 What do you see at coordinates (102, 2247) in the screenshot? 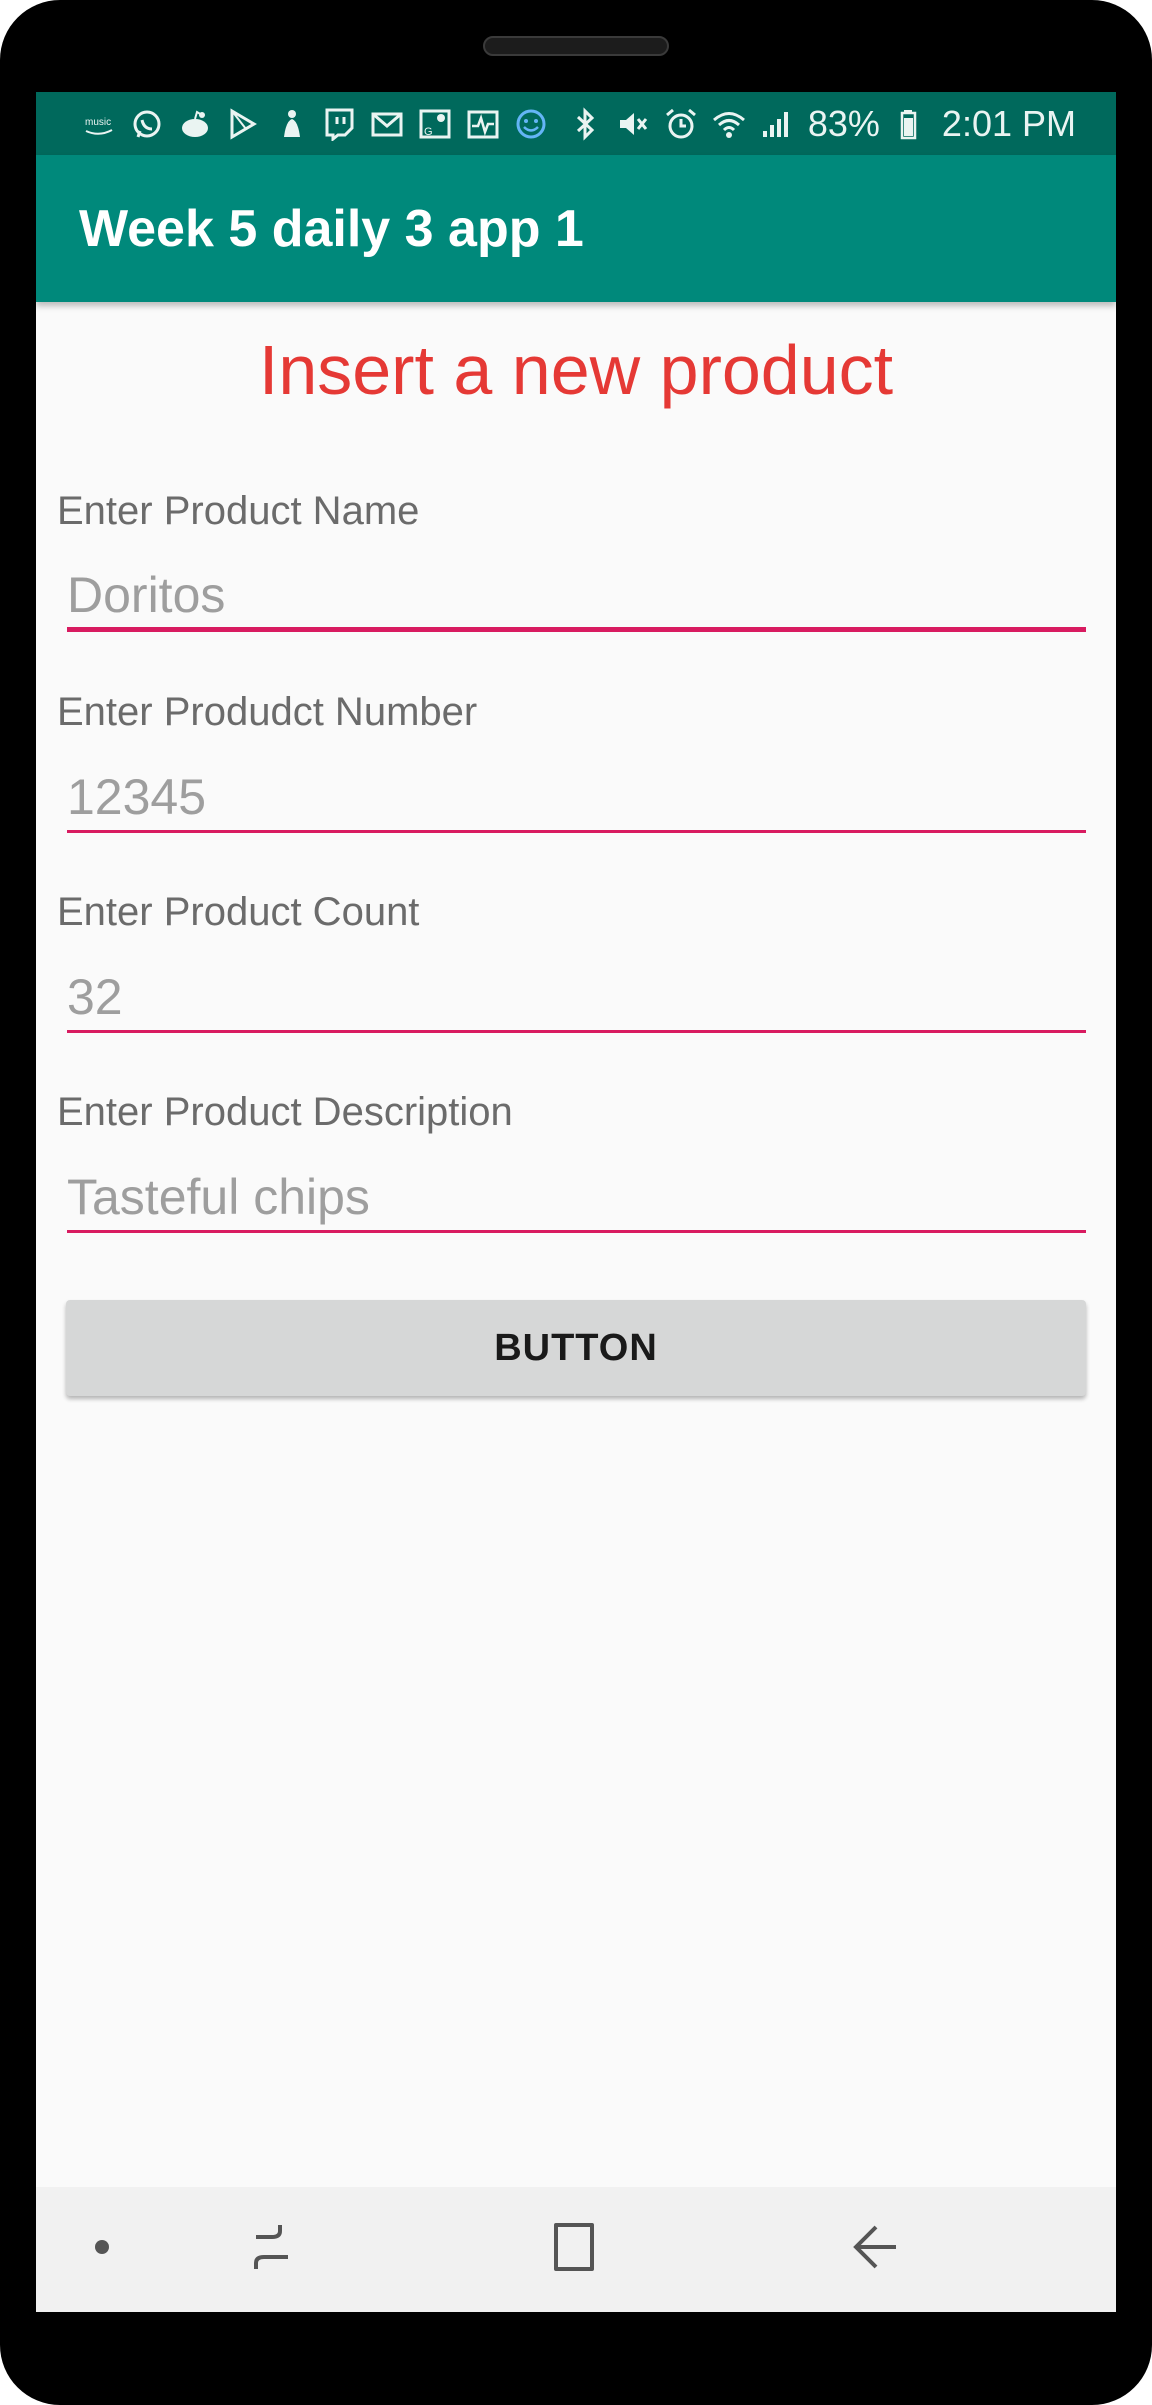
I see `dot-icon` at bounding box center [102, 2247].